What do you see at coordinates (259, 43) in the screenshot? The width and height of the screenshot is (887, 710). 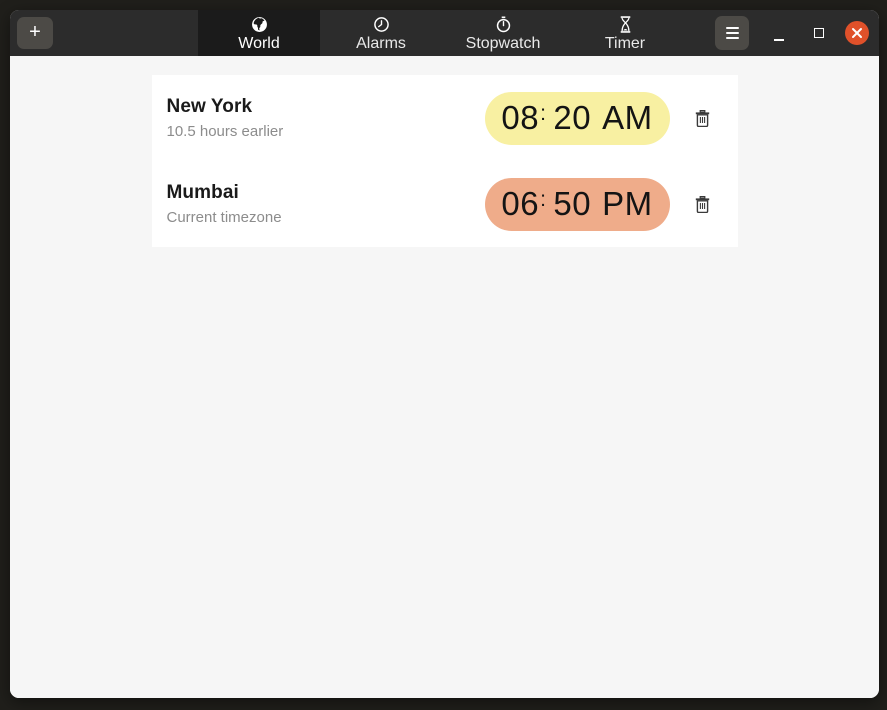 I see `tab-world-label: World` at bounding box center [259, 43].